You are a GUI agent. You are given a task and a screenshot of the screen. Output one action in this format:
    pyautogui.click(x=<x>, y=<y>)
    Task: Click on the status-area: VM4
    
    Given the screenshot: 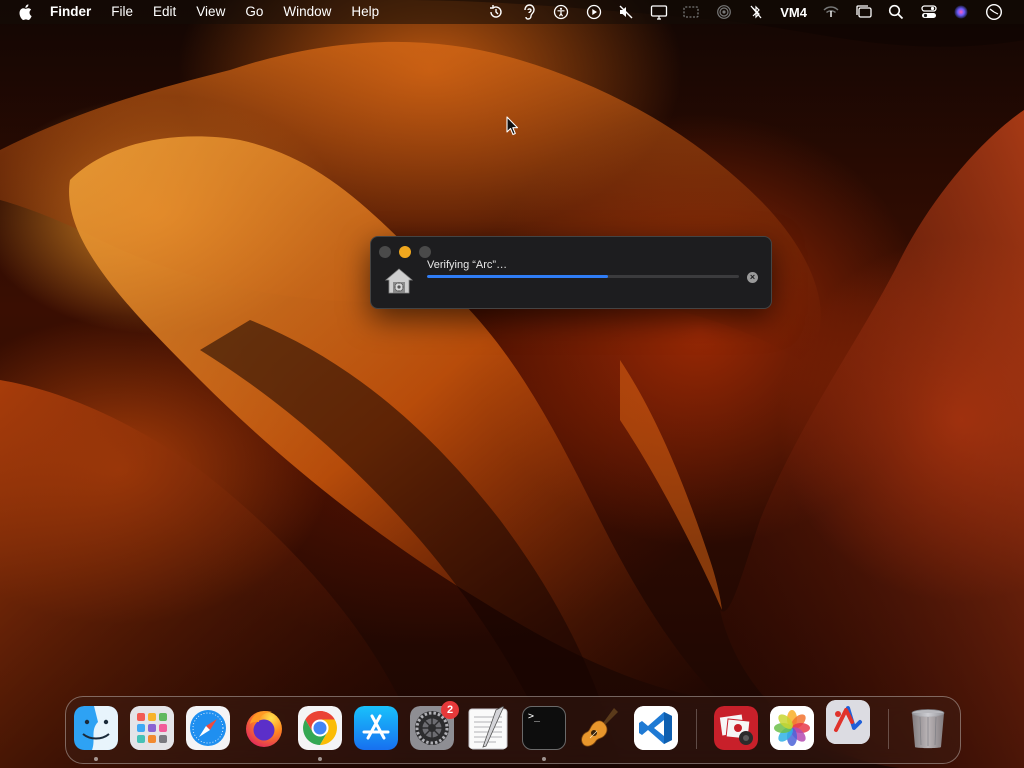 What is the action you would take?
    pyautogui.click(x=745, y=12)
    